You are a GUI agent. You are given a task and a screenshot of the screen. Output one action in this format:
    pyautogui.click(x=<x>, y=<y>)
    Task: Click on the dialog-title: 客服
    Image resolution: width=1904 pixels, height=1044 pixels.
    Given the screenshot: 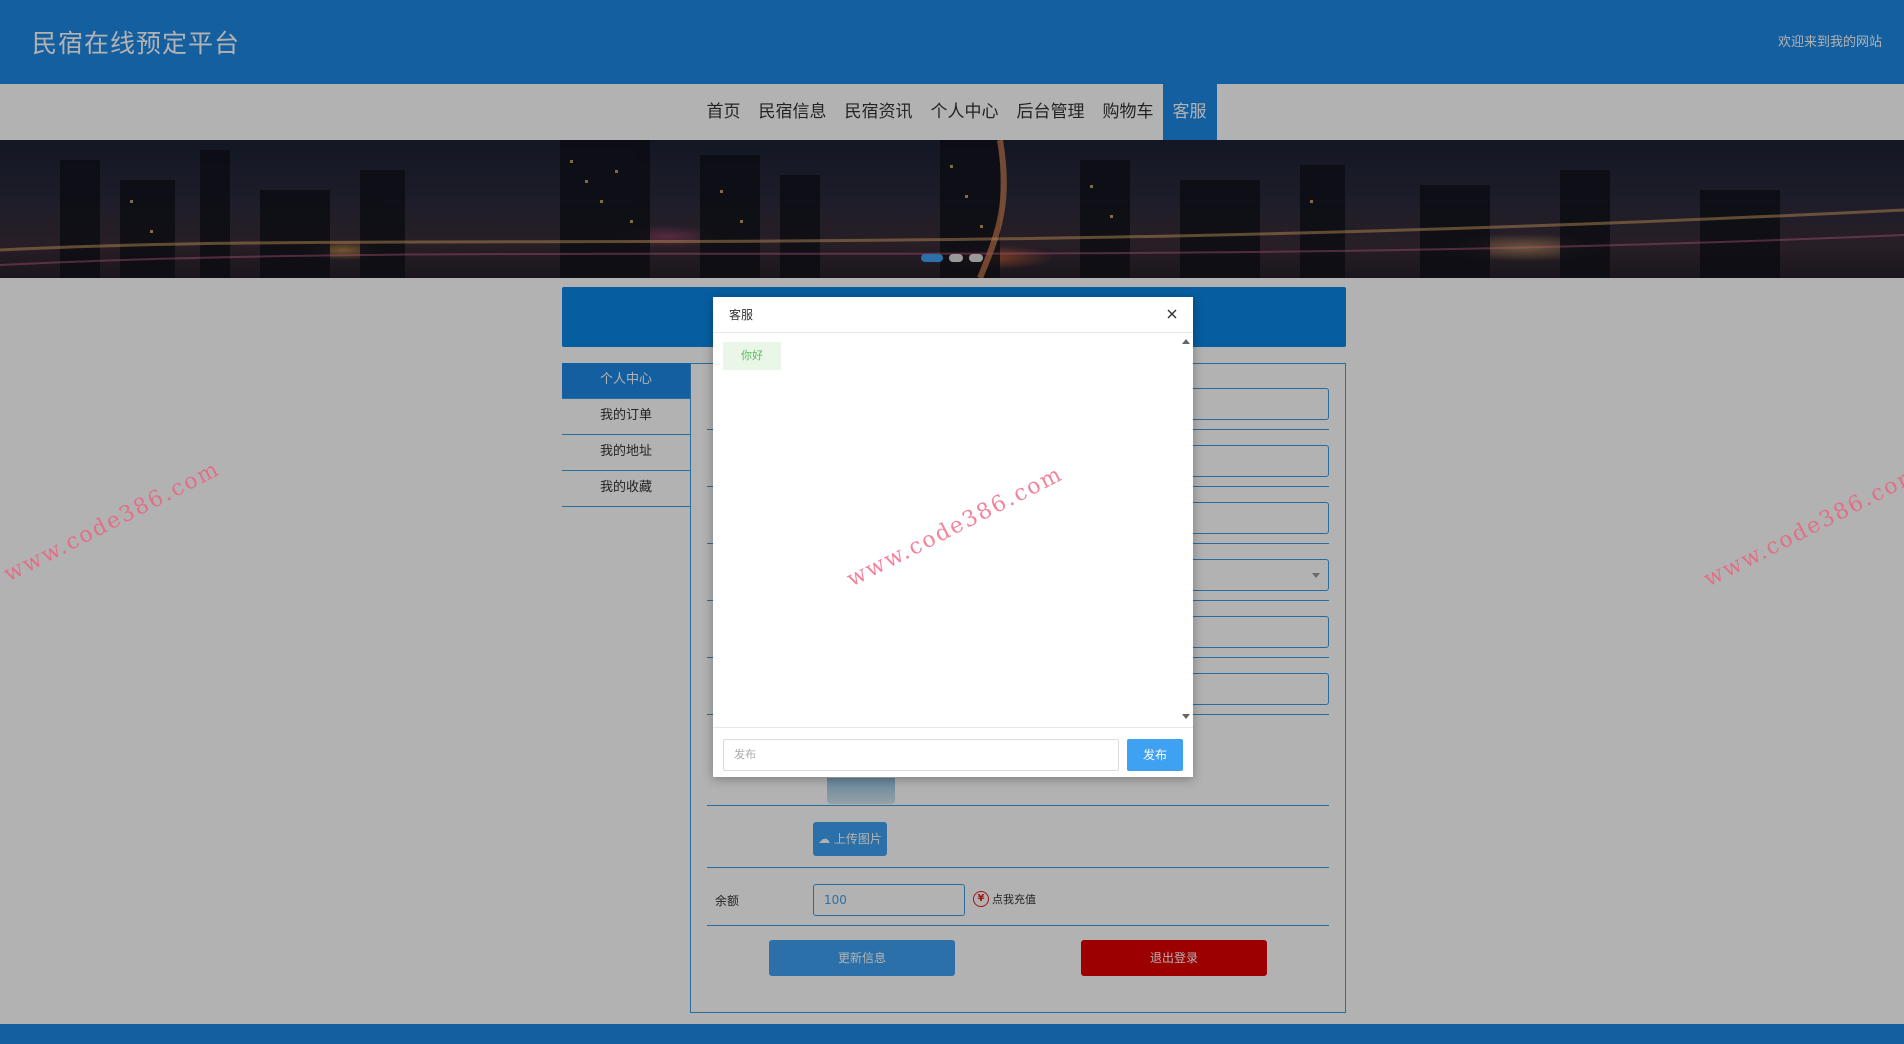 What is the action you would take?
    pyautogui.click(x=741, y=315)
    